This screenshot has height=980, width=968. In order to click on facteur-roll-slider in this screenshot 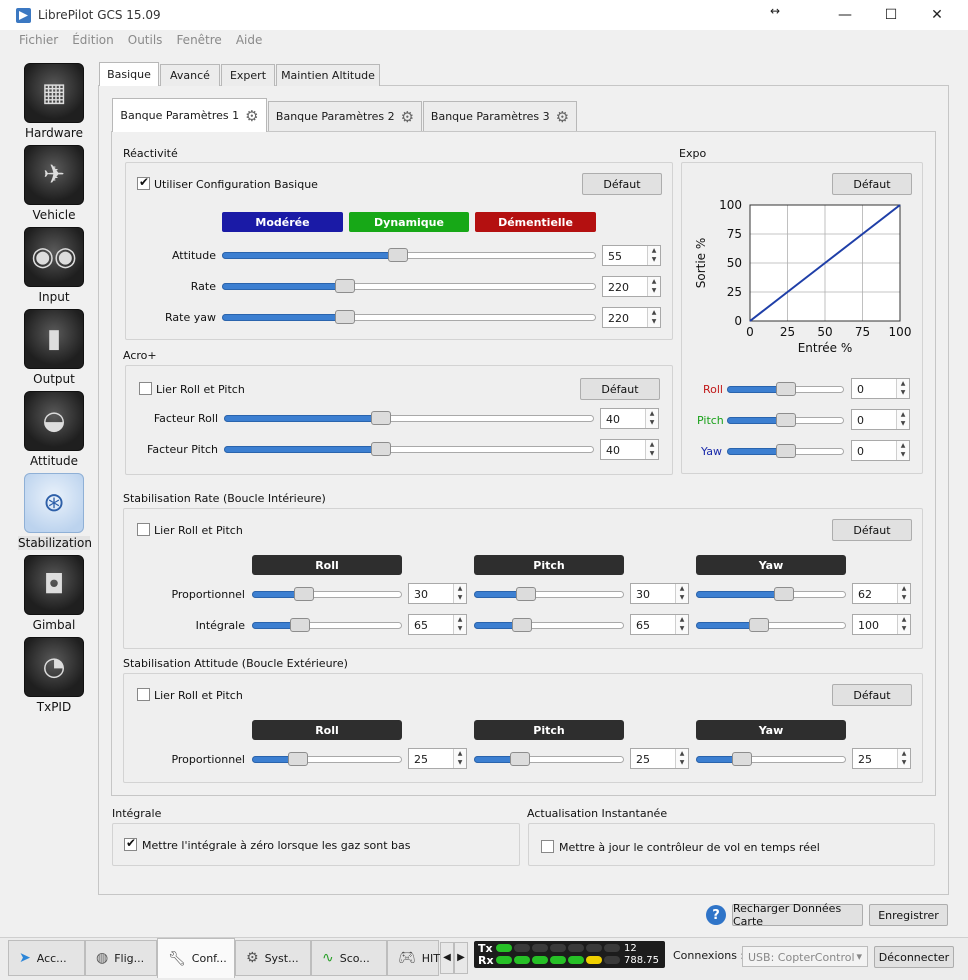, I will do `click(409, 418)`.